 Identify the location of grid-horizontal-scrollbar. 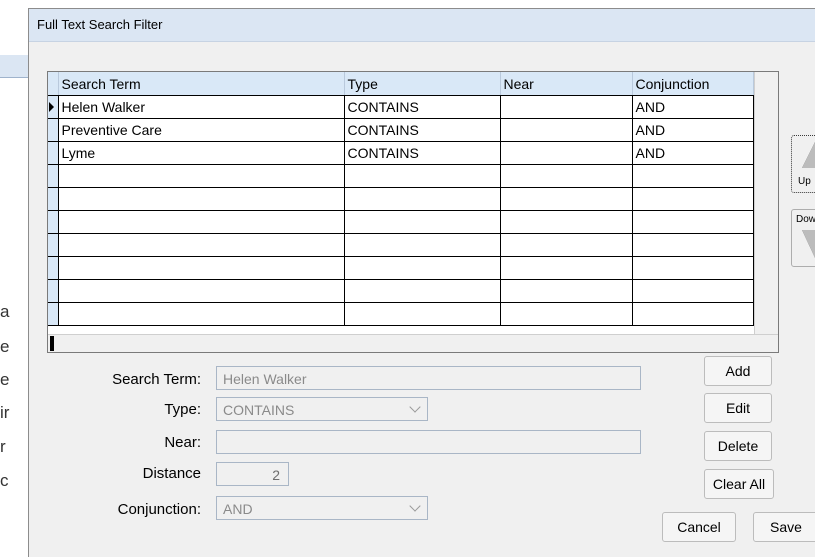
(413, 343).